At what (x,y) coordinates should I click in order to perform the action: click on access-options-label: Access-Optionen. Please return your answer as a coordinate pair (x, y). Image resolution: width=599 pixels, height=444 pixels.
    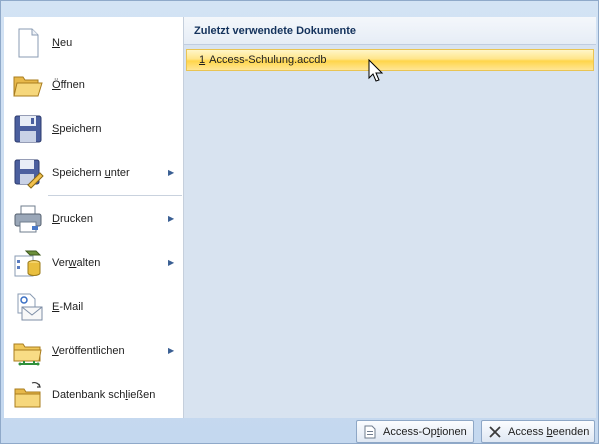
    Looking at the image, I should click on (425, 431).